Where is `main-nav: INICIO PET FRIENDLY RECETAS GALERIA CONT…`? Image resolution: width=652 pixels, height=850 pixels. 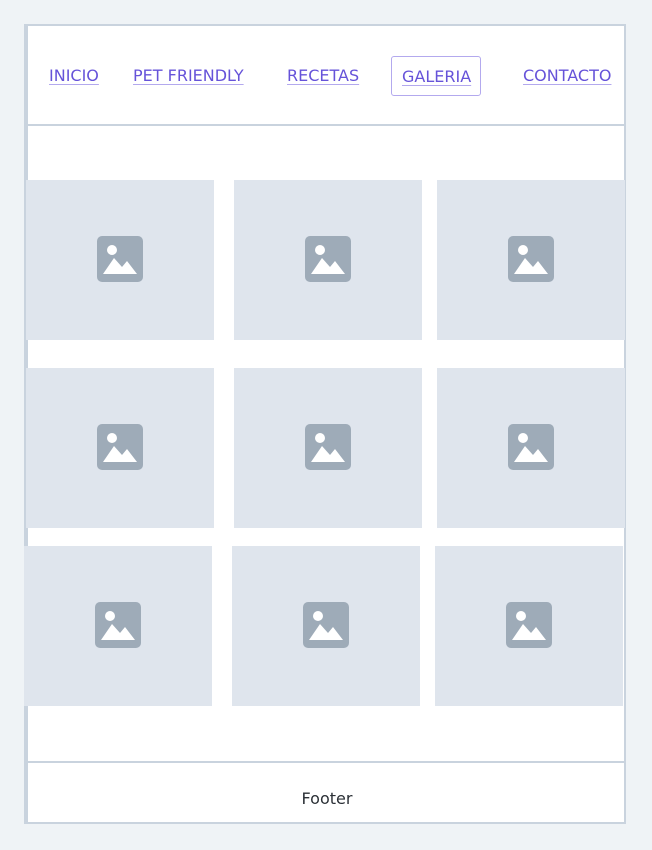 main-nav: INICIO PET FRIENDLY RECETAS GALERIA CONT… is located at coordinates (327, 76).